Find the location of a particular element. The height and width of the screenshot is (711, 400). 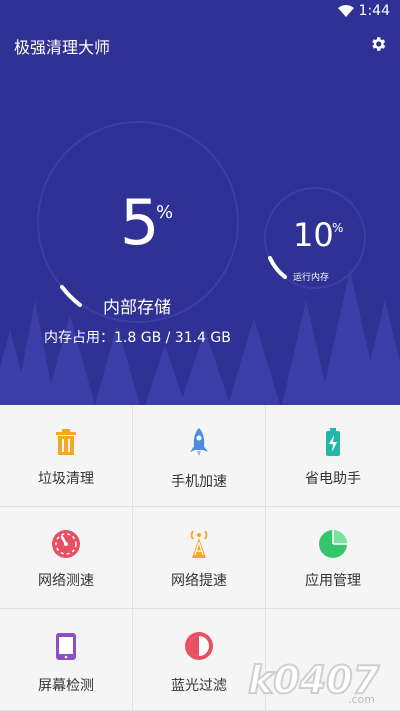

storage-percent-sign: % is located at coordinates (165, 212).